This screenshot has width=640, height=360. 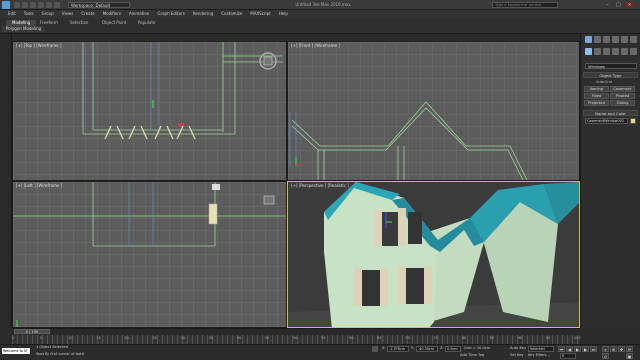 I want to click on track-bar-tick-label: 0, so click(x=13, y=338).